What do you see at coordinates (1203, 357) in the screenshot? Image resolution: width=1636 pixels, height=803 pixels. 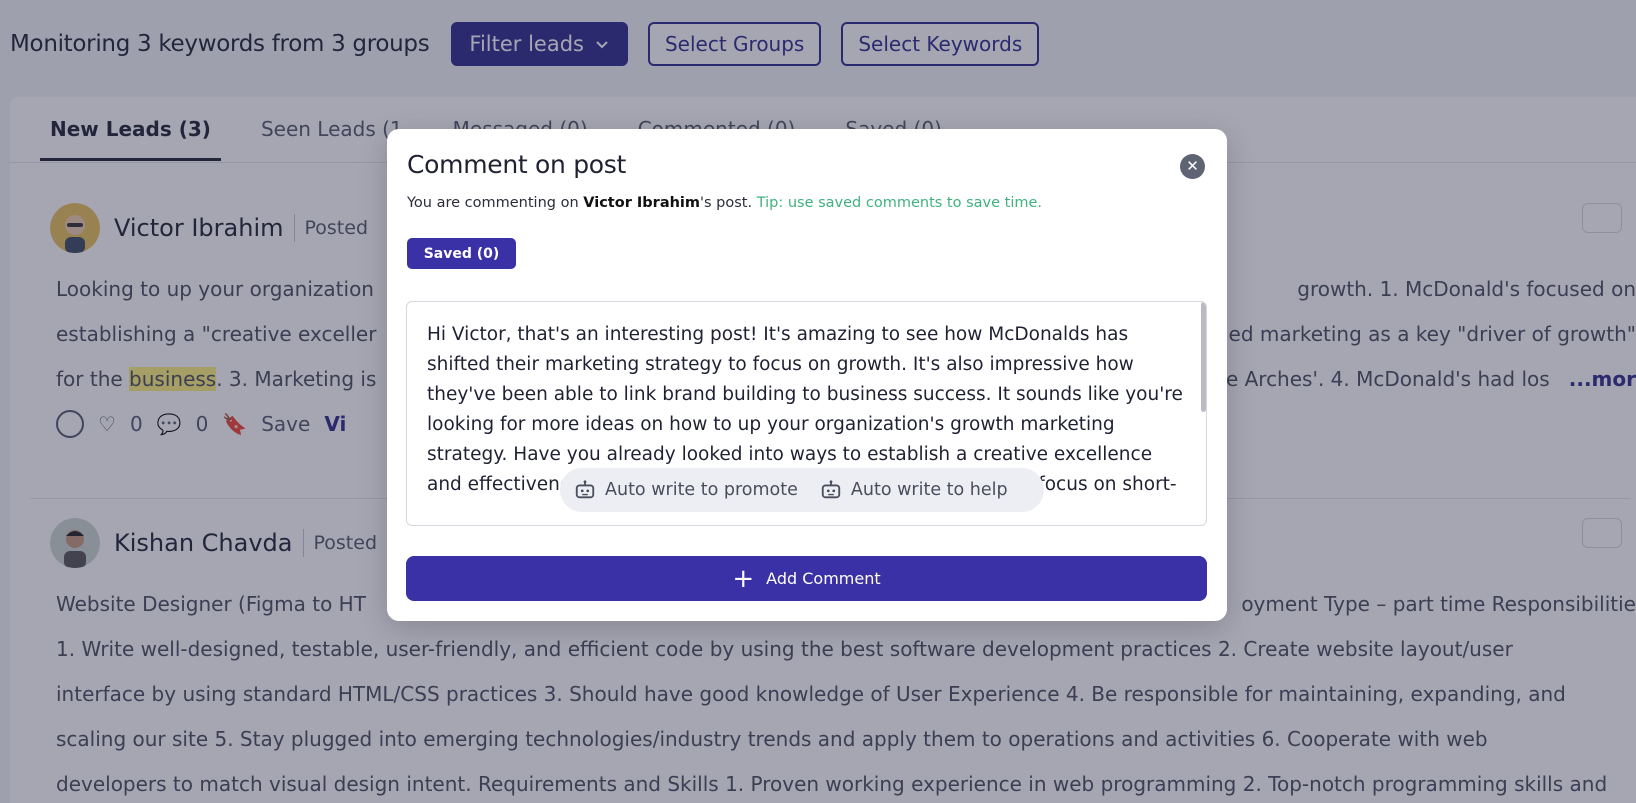 I see `scrollbar` at bounding box center [1203, 357].